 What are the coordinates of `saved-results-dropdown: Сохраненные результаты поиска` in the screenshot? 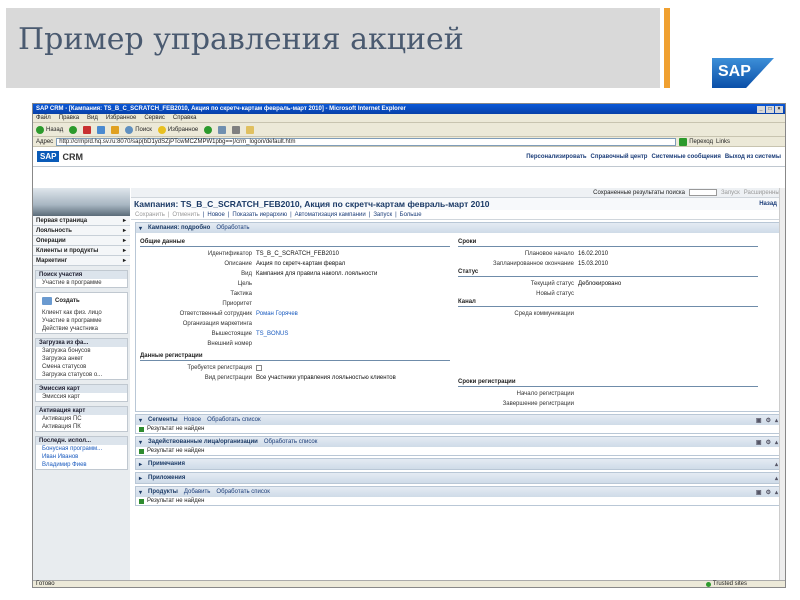 It's located at (639, 193).